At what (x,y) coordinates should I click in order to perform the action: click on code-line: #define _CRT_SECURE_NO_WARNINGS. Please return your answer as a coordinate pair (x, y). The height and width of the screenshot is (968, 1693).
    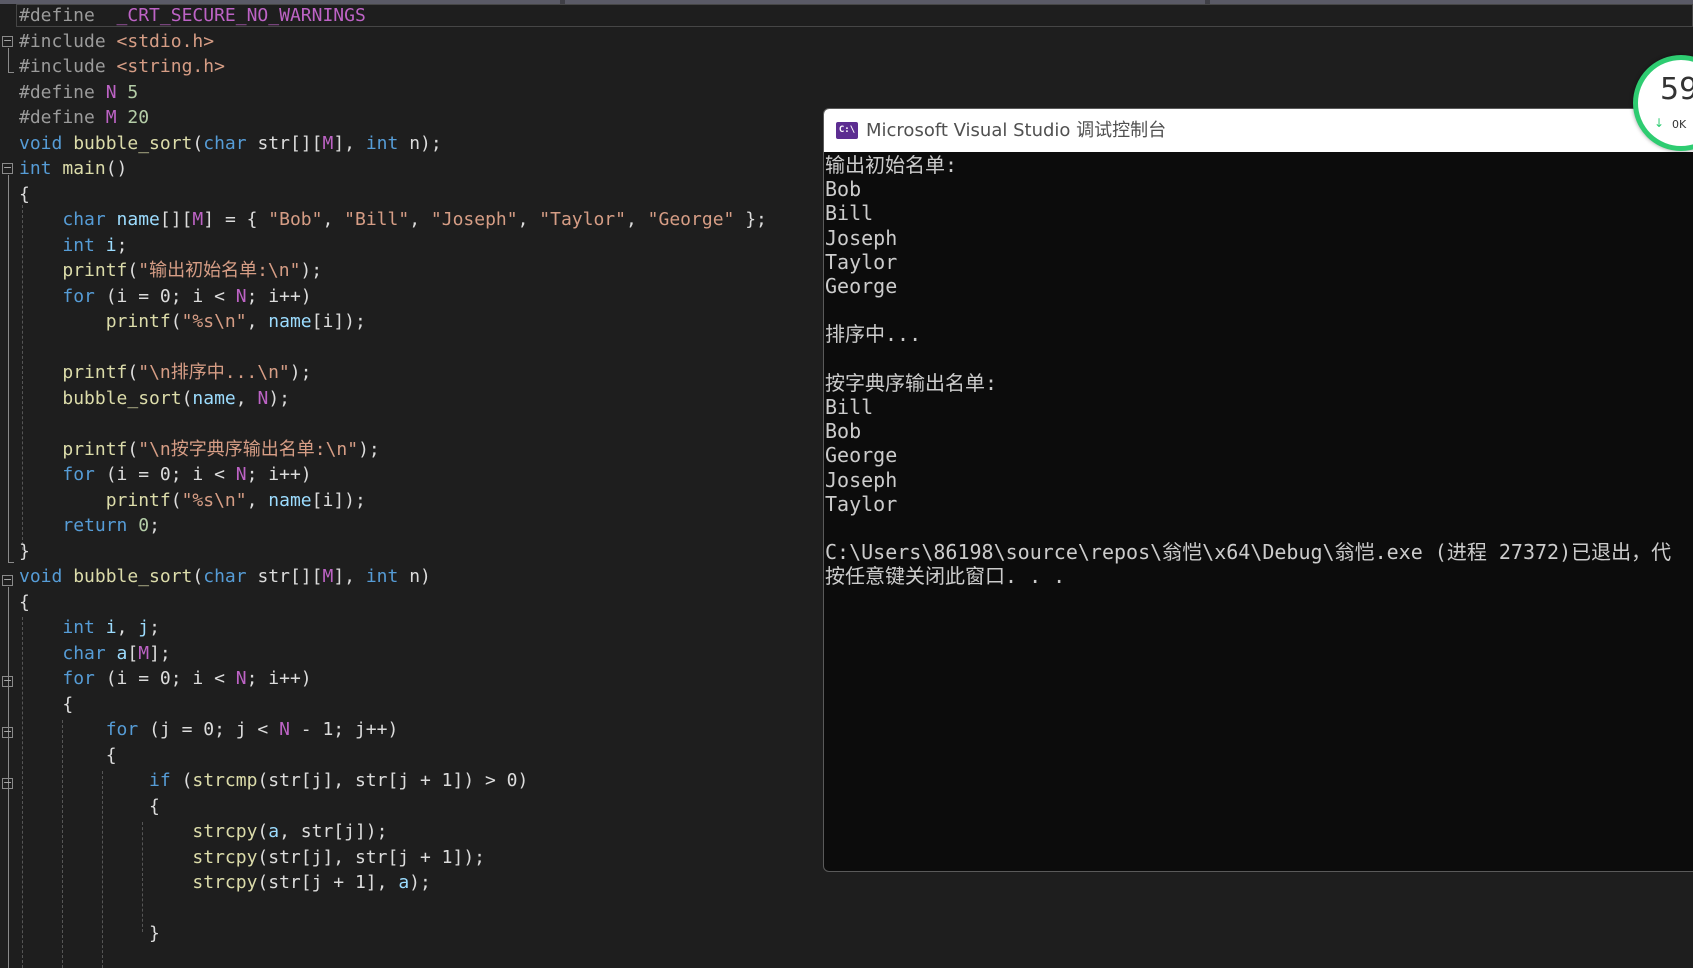
    Looking at the image, I should click on (192, 15).